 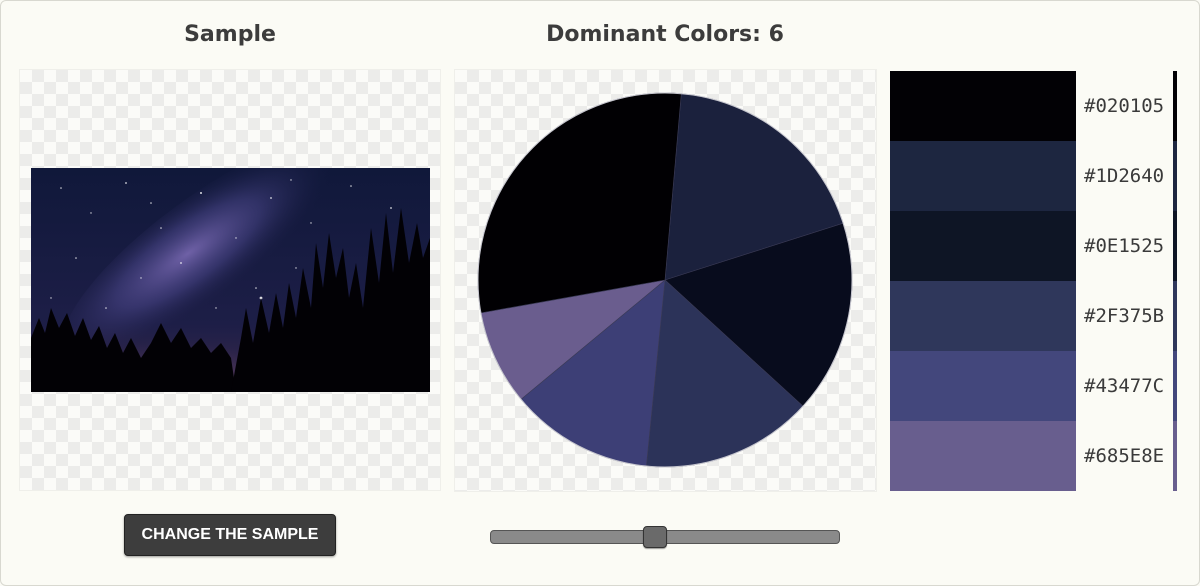 What do you see at coordinates (230, 34) in the screenshot?
I see `sample-heading: Sample` at bounding box center [230, 34].